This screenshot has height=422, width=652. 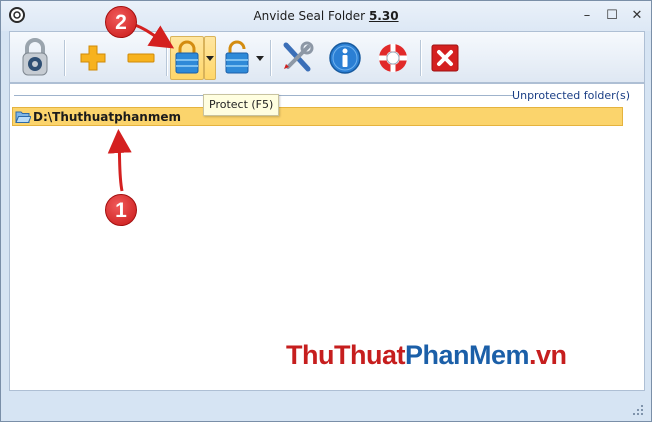 I want to click on plus-icon, so click(x=93, y=58).